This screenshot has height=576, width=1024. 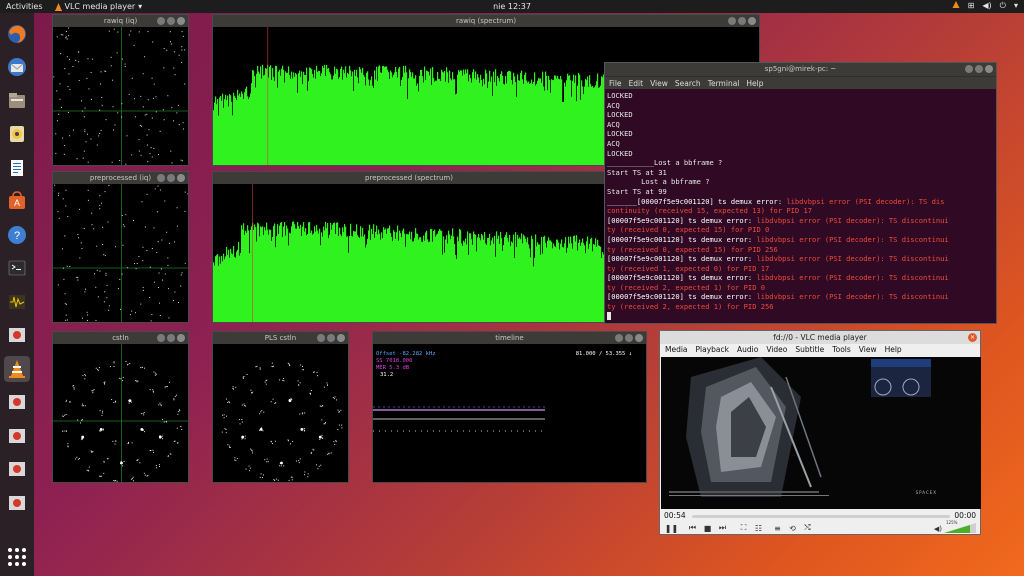 I want to click on fullscreen-button: ⛶, so click(x=743, y=528).